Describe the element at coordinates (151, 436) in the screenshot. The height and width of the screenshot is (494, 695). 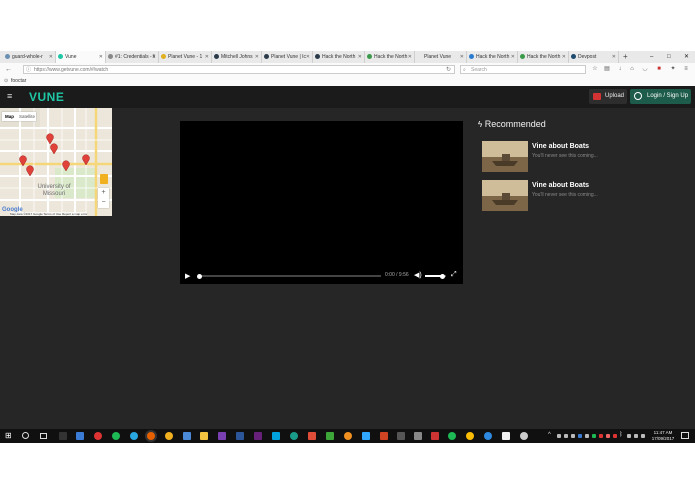
I see `firefox-icon` at that location.